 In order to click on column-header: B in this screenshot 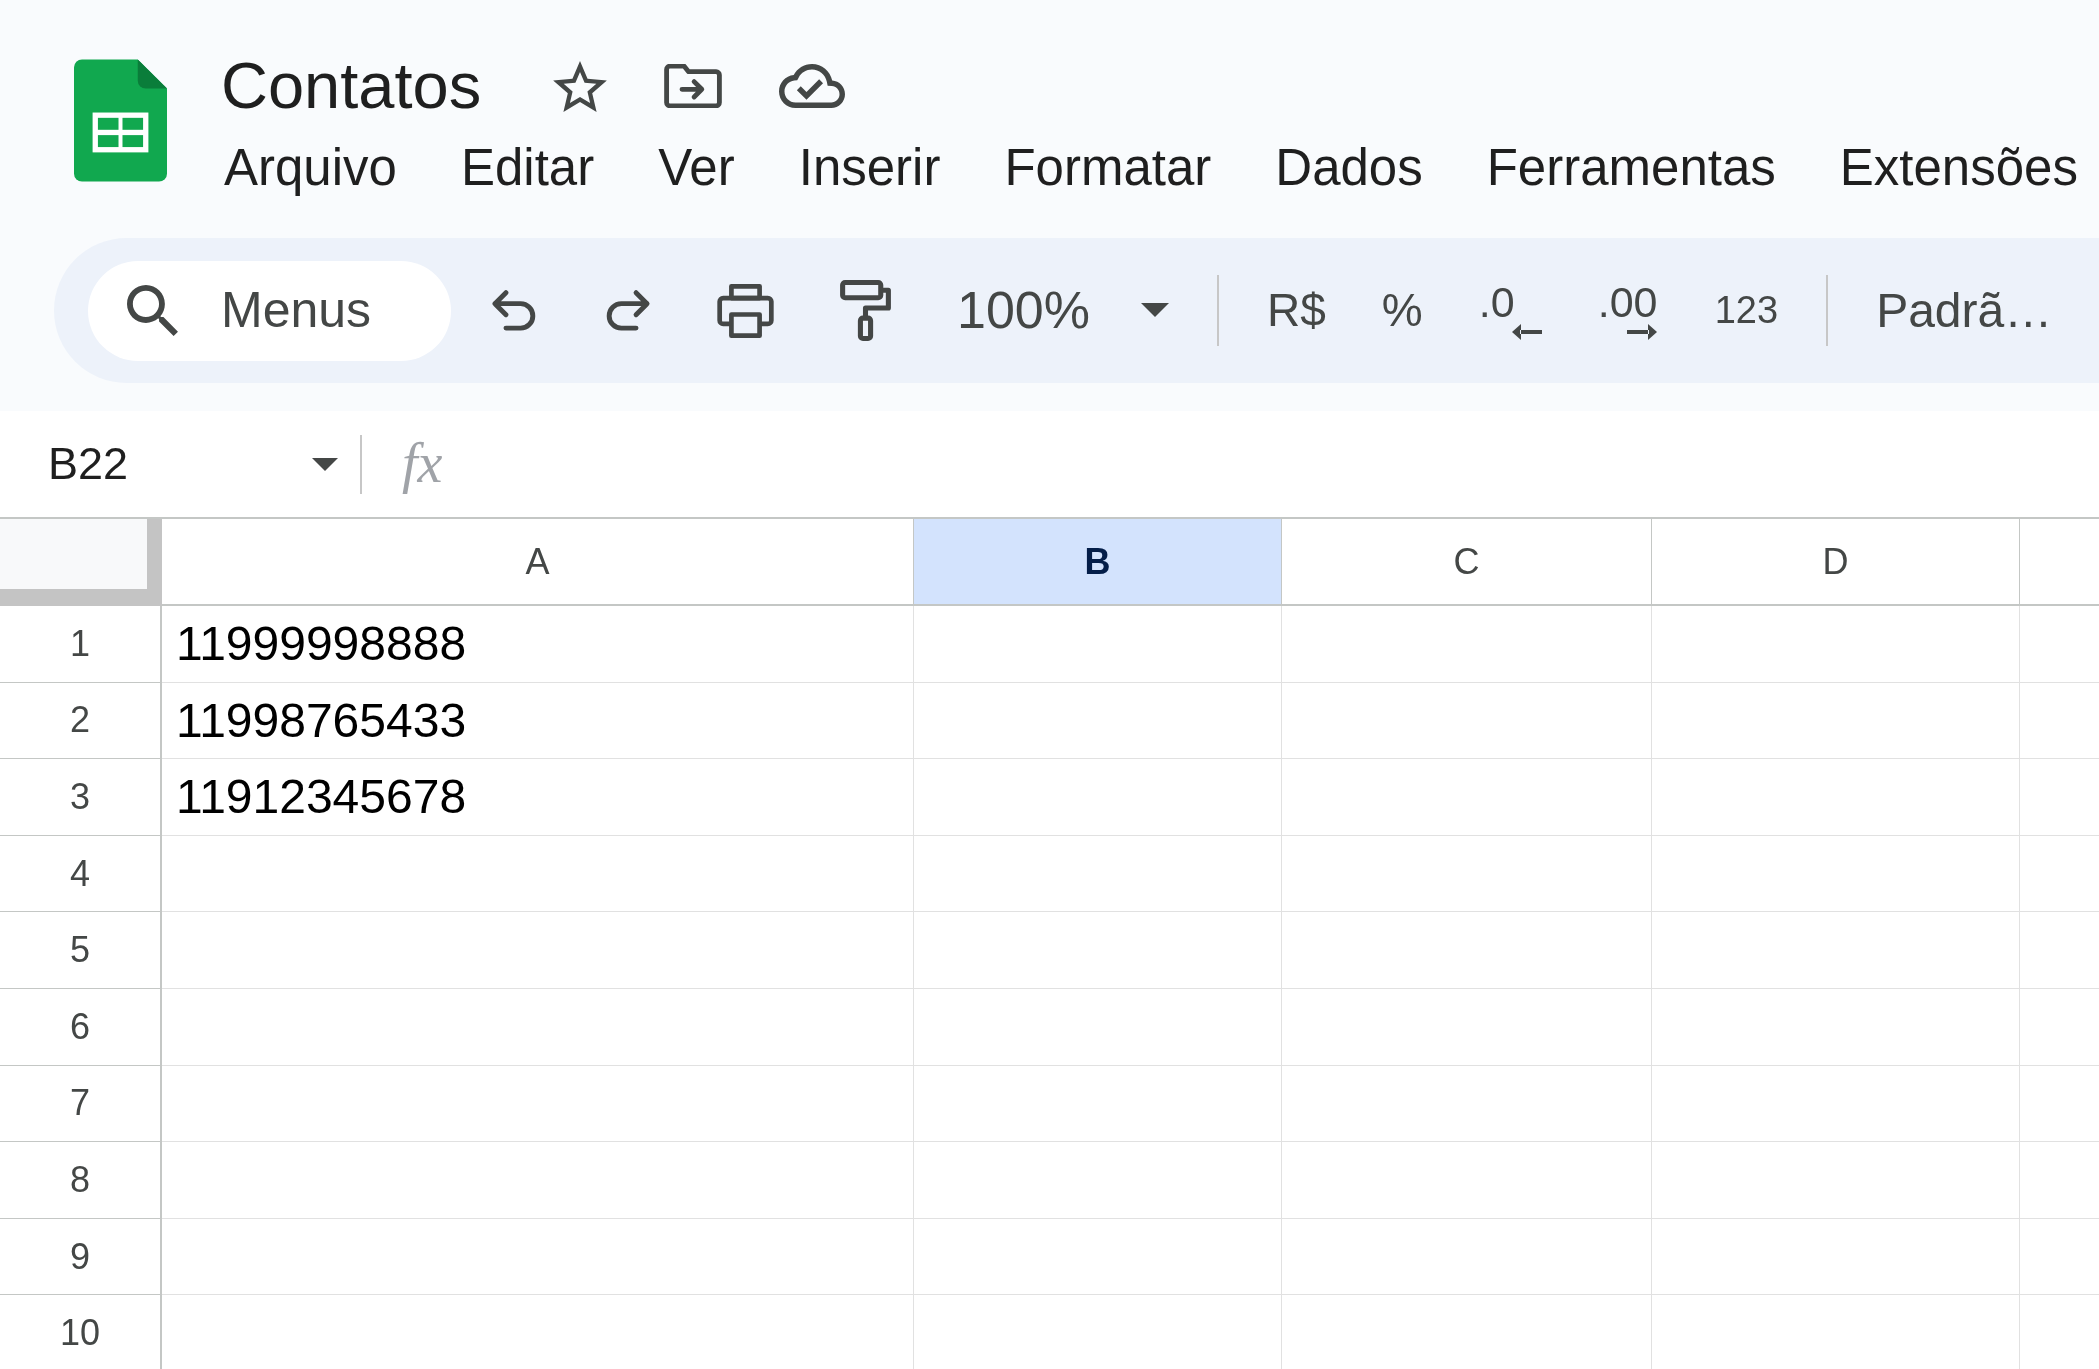, I will do `click(1098, 562)`.